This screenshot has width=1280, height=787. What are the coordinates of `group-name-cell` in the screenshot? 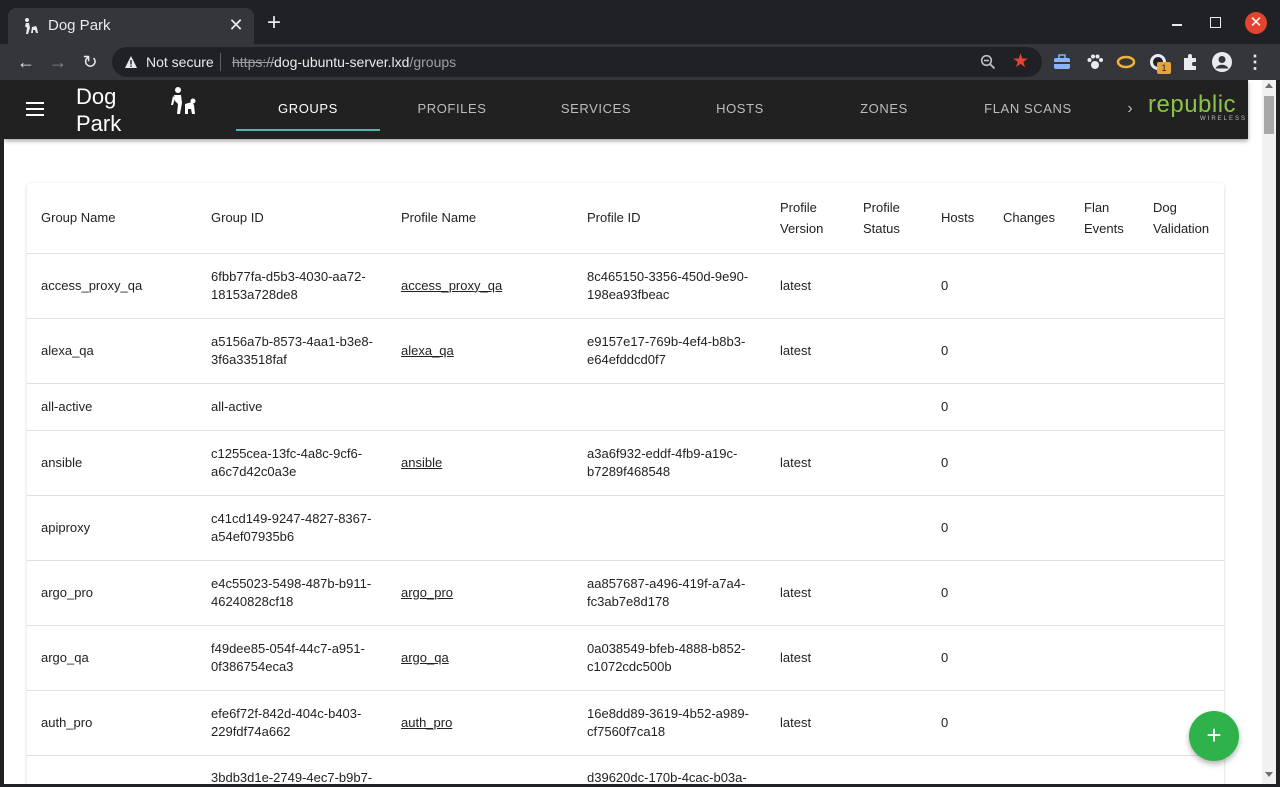 It's located at (112, 769).